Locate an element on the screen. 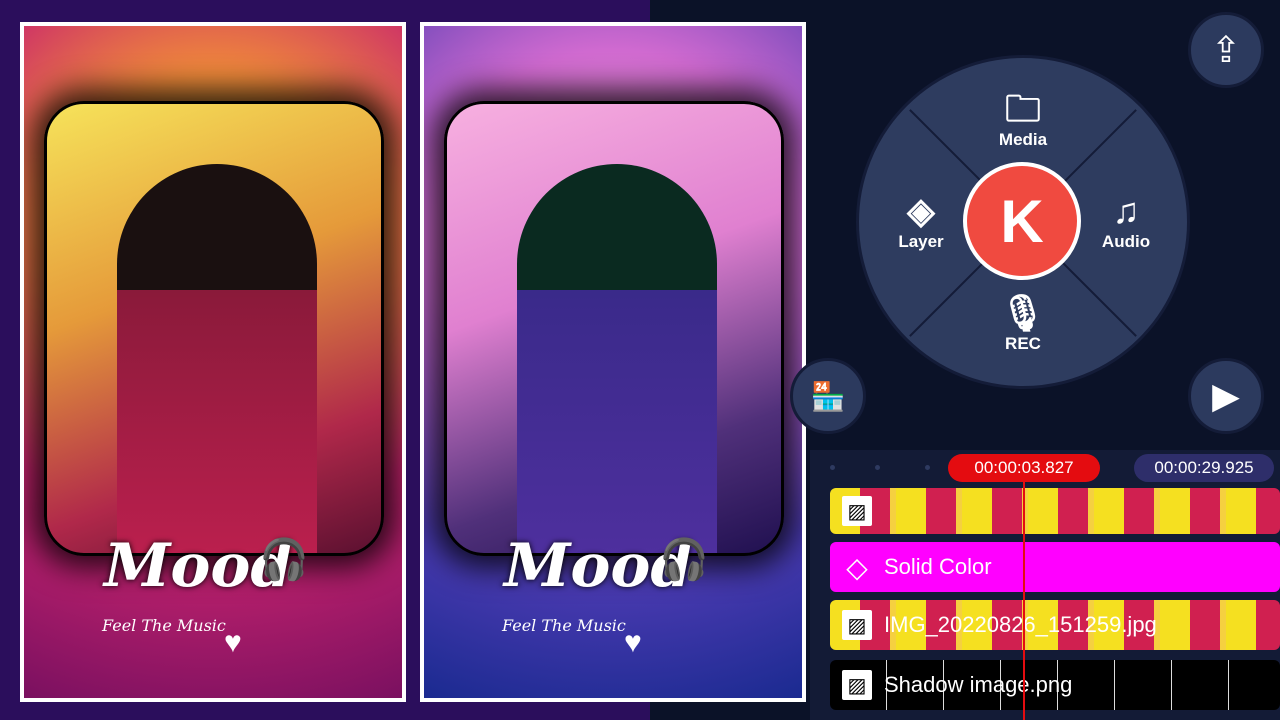 This screenshot has height=720, width=1280. track-label: Solid Color is located at coordinates (938, 566).